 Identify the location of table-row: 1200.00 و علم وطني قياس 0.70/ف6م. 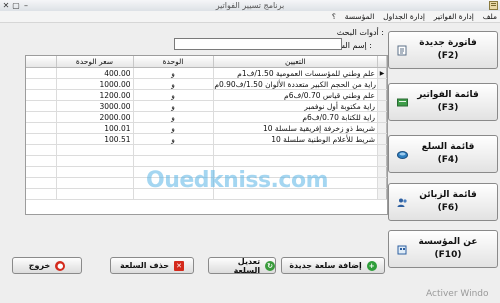
(206, 95).